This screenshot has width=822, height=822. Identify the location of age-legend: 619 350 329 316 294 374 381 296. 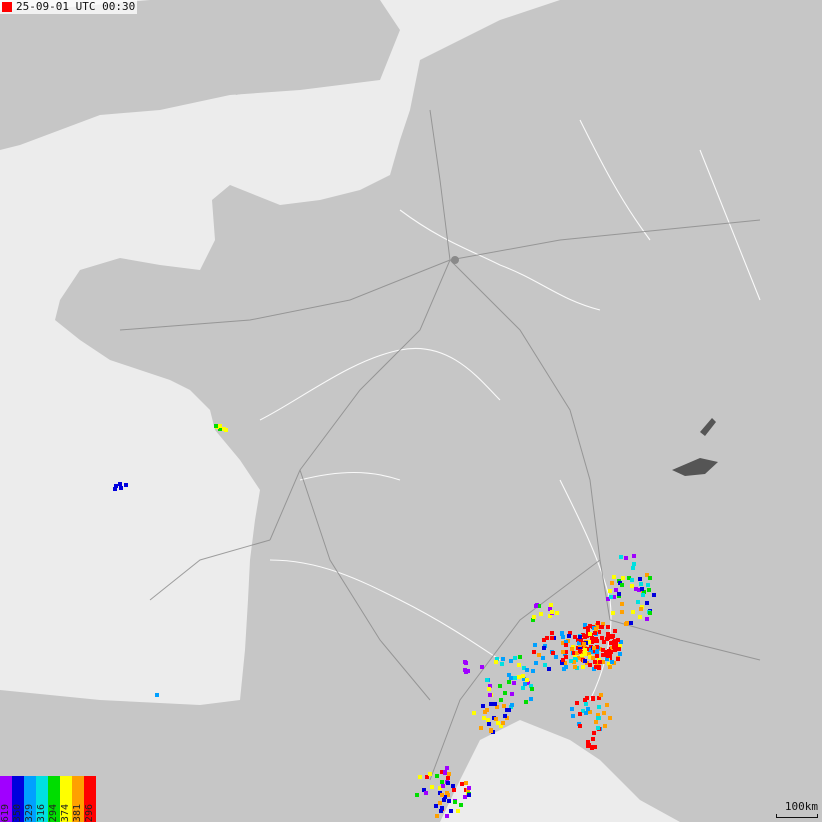
(48, 799).